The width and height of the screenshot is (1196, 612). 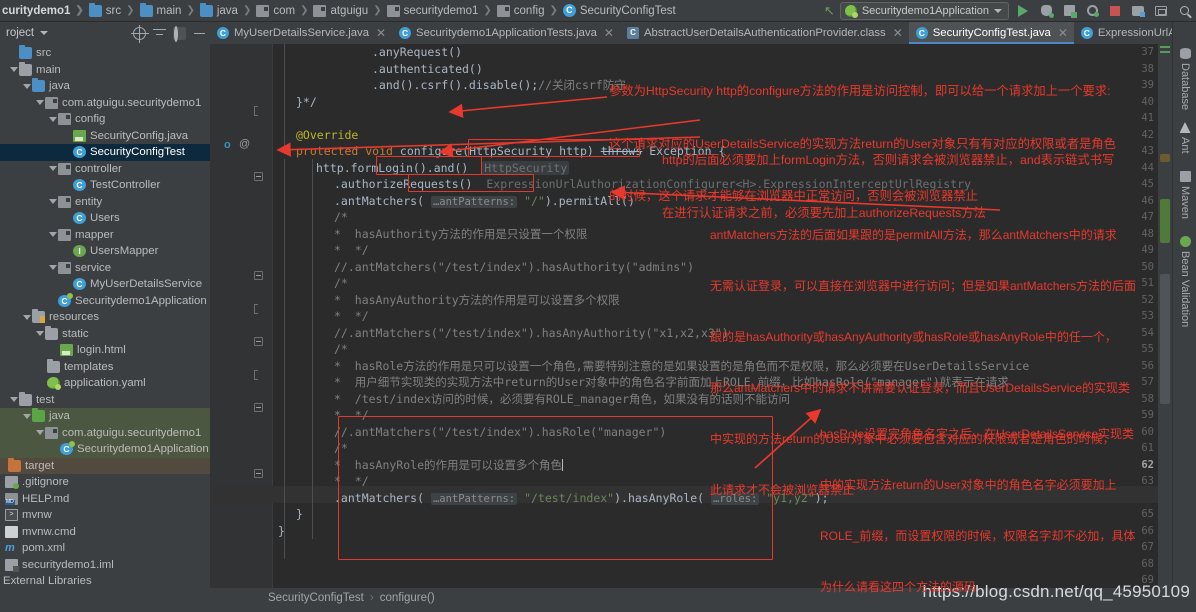 What do you see at coordinates (499, 85) in the screenshot?
I see `code-line: .and().csrf().disable();//关闭csrf防守` at bounding box center [499, 85].